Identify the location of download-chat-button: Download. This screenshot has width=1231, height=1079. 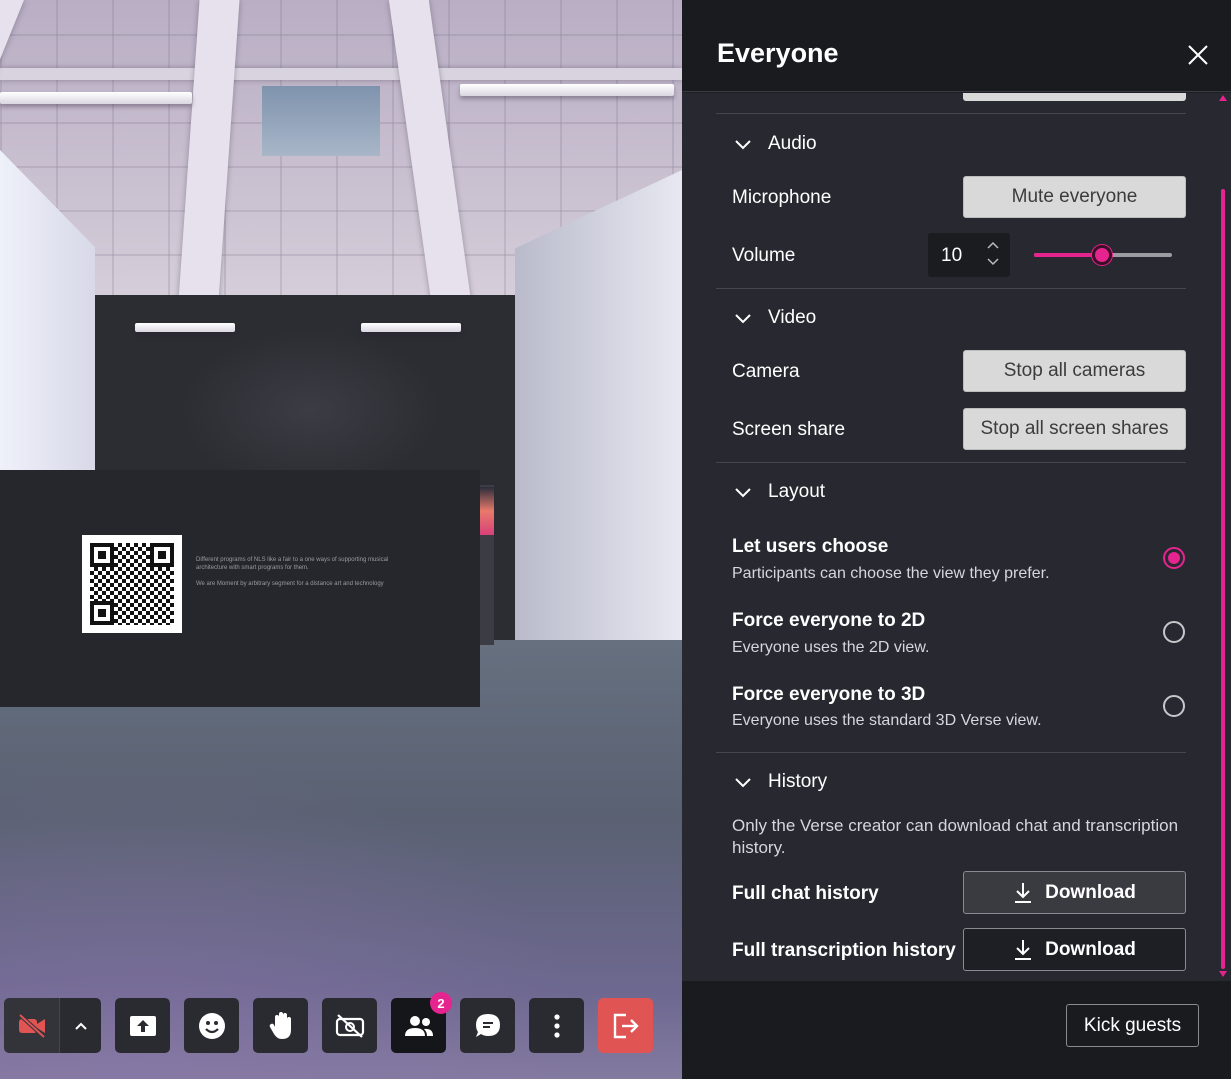
(1074, 892).